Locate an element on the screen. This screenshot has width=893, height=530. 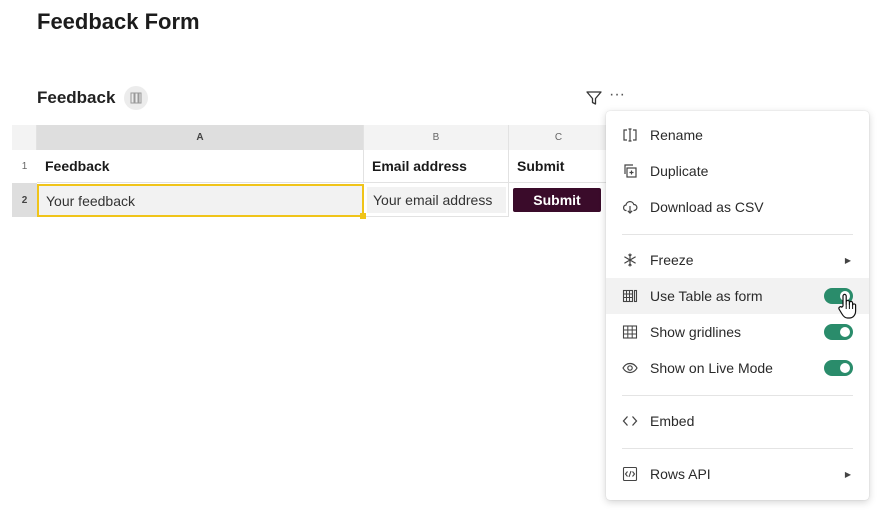
header-cell-feedback: Feedback is located at coordinates (200, 166).